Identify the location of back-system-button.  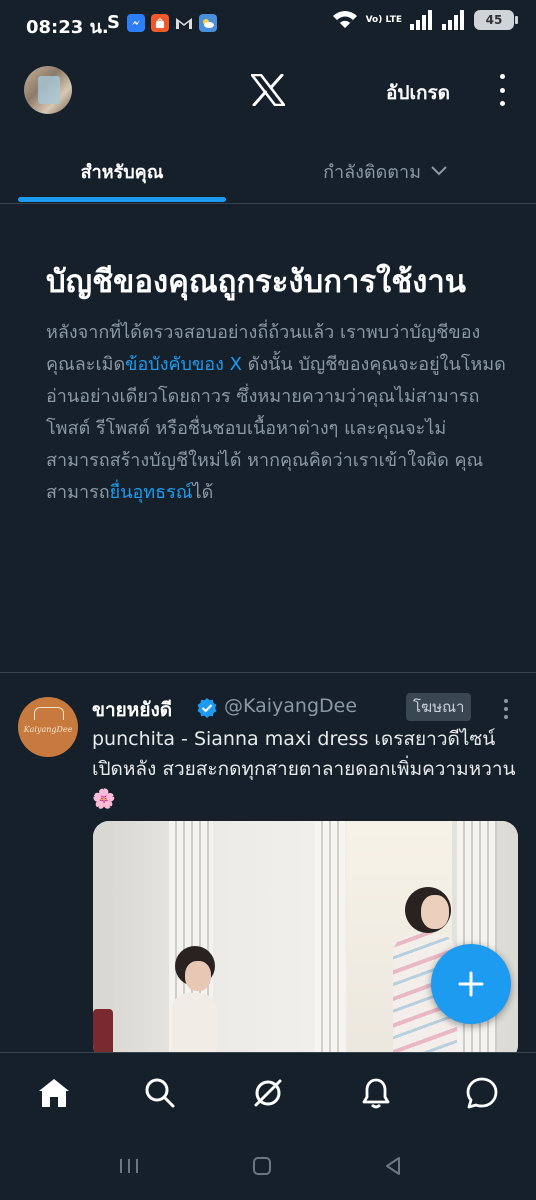
(393, 1166).